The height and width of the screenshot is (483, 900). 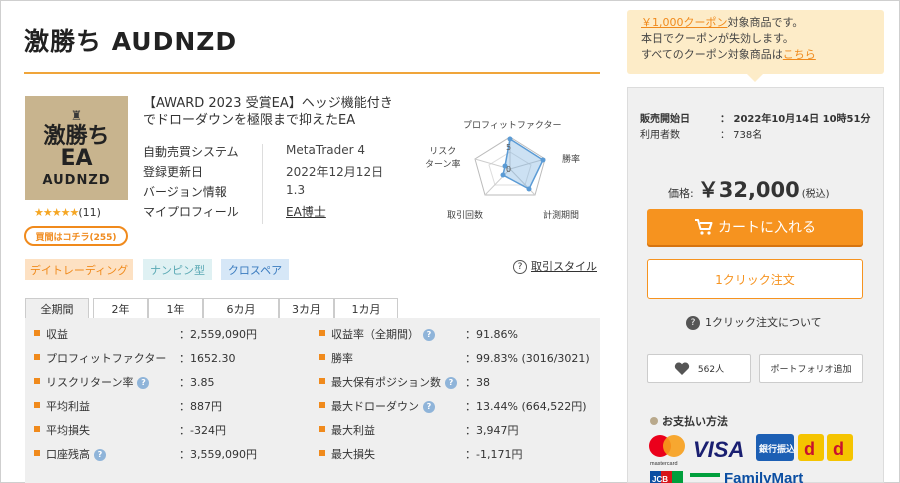 I want to click on stat-key: プロフィットファクター, so click(x=106, y=358).